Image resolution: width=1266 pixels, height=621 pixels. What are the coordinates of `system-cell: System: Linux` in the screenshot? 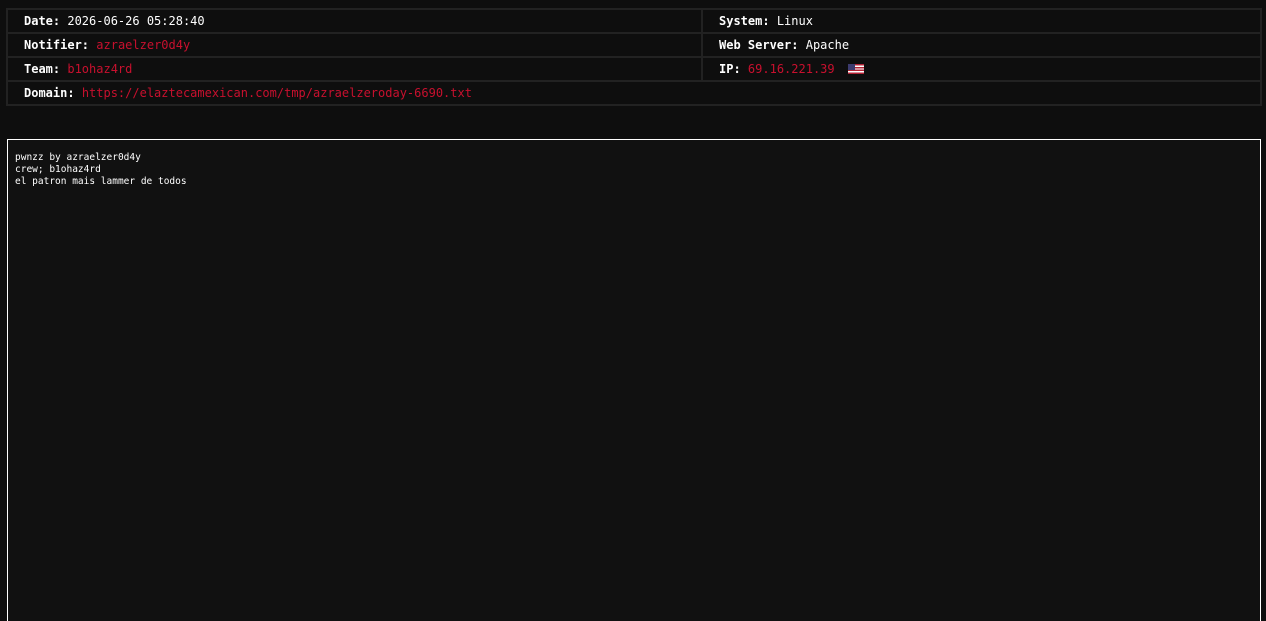 It's located at (981, 21).